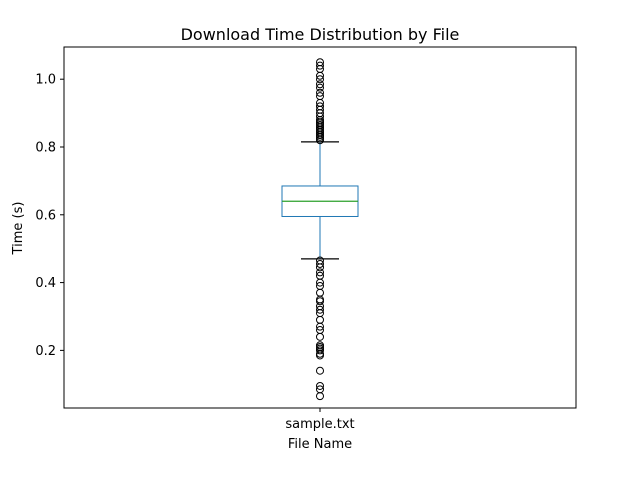 The image size is (640, 480). I want to click on x-axis: sample.txt, so click(320, 420).